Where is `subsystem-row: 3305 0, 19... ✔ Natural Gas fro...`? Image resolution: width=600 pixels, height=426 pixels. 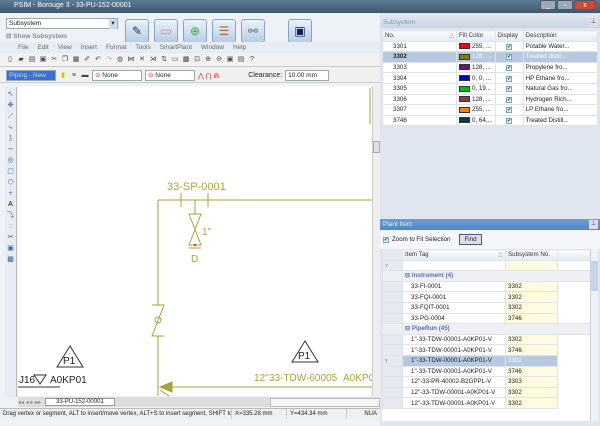
subsystem-row: 3305 0, 19... ✔ Natural Gas fro... is located at coordinates (490, 88).